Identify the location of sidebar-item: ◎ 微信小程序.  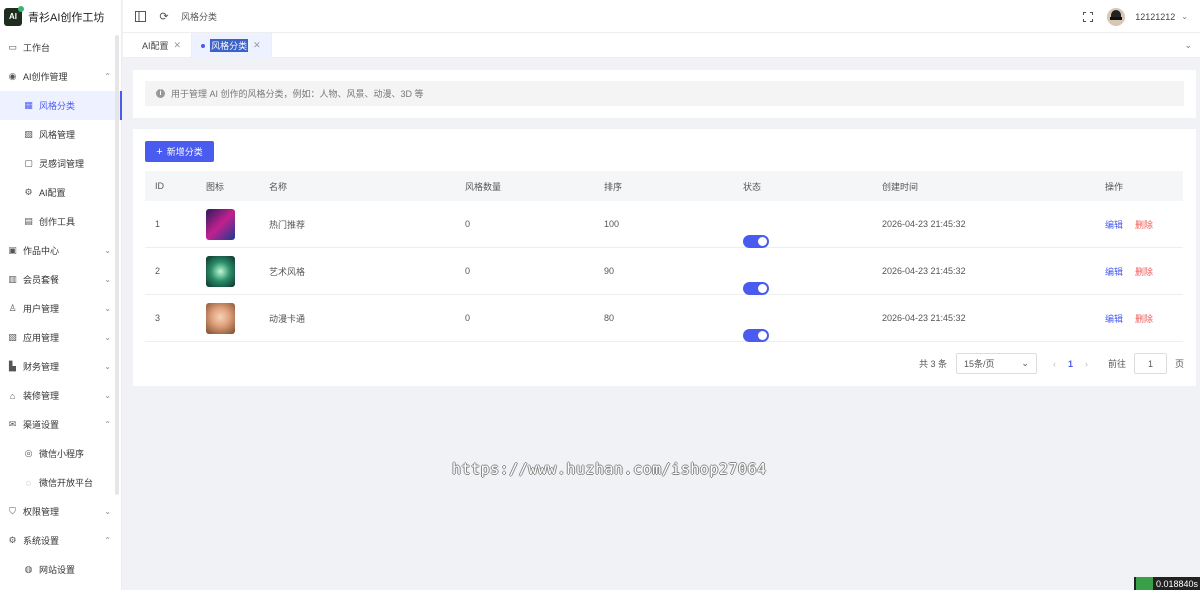
(60, 453).